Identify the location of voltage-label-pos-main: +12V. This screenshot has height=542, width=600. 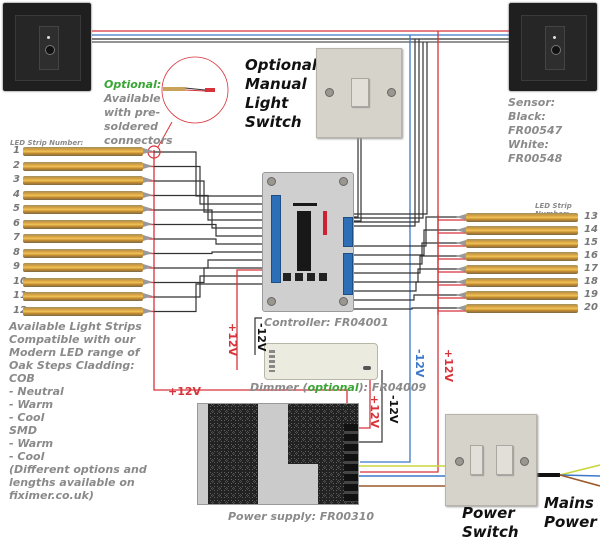
(185, 391).